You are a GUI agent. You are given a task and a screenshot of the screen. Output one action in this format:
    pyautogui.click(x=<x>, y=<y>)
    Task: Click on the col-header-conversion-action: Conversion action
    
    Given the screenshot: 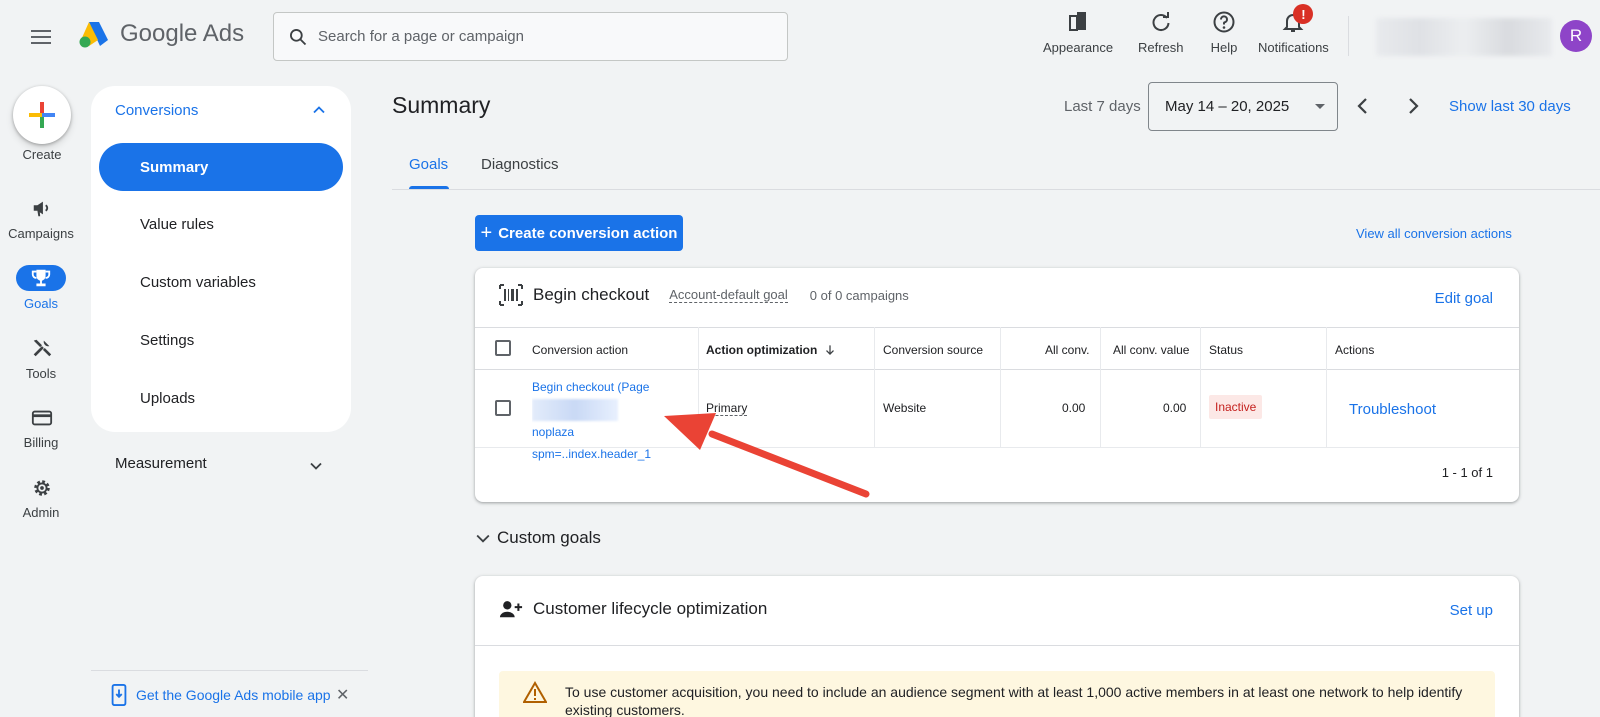 What is the action you would take?
    pyautogui.click(x=580, y=350)
    